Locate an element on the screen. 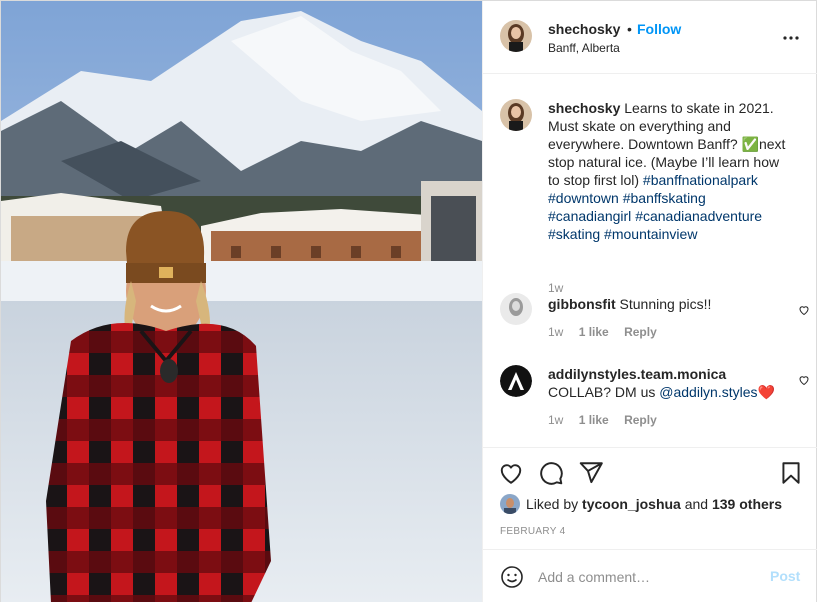  post-location: Banff, Alberta is located at coordinates (584, 48).